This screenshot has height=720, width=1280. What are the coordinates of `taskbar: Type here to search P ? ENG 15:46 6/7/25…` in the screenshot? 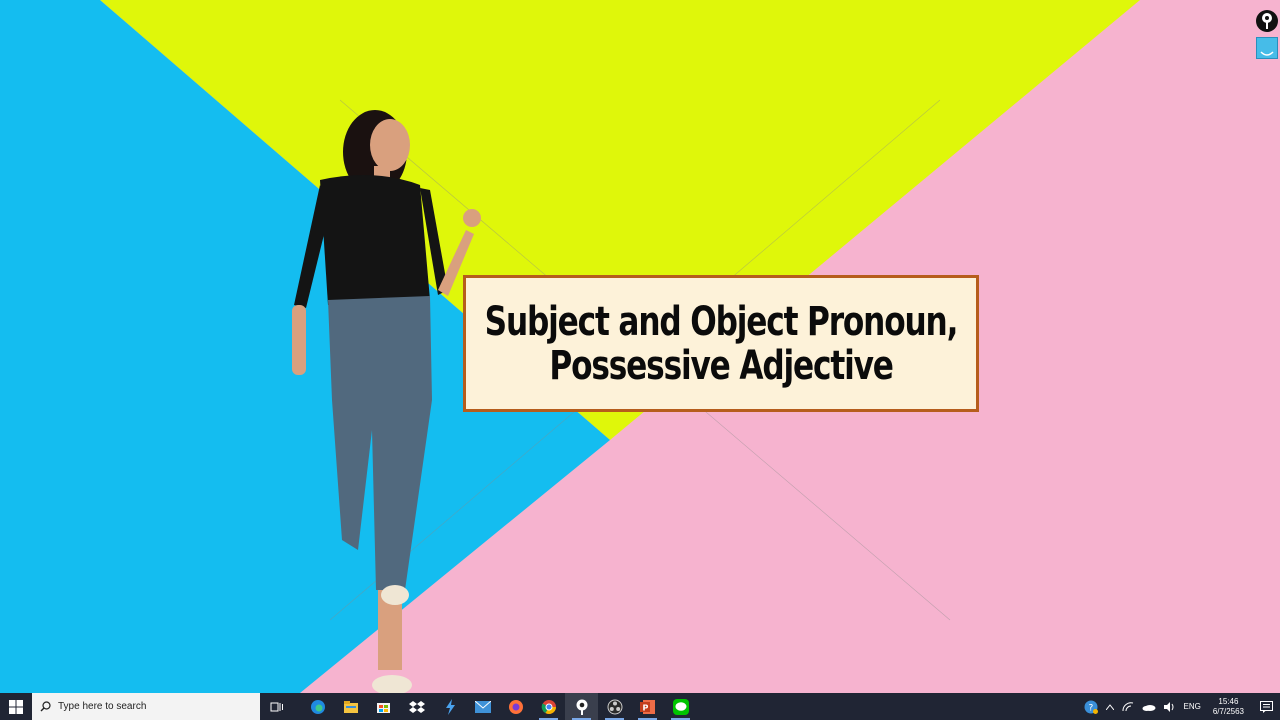 It's located at (640, 706).